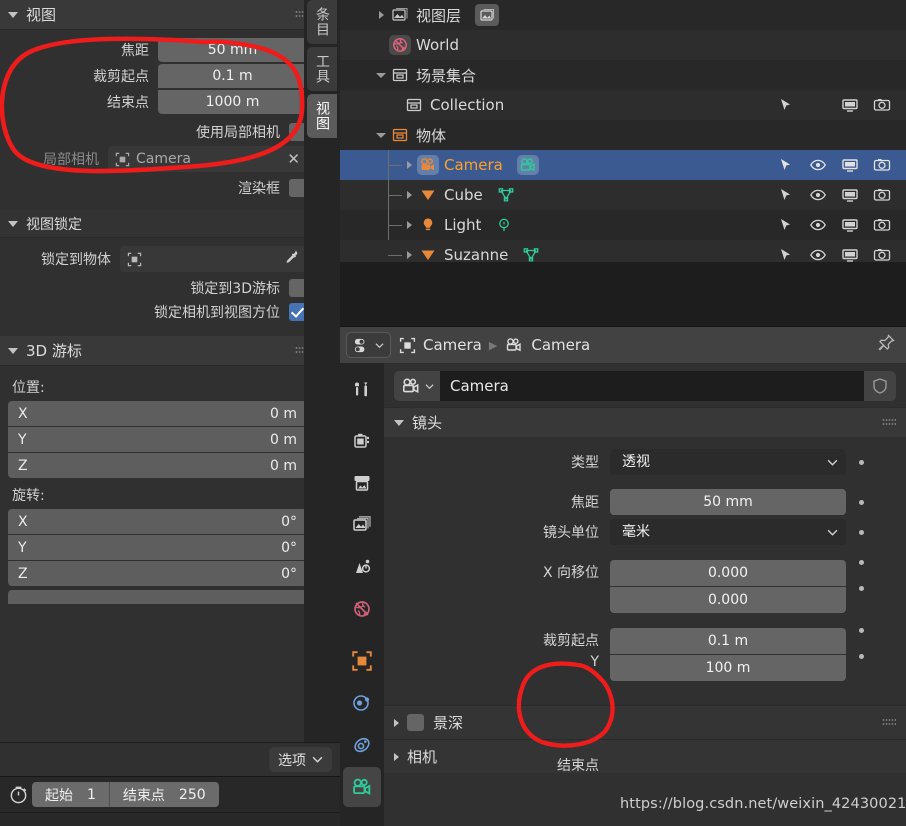  I want to click on outliner-row-world: World, so click(623, 45).